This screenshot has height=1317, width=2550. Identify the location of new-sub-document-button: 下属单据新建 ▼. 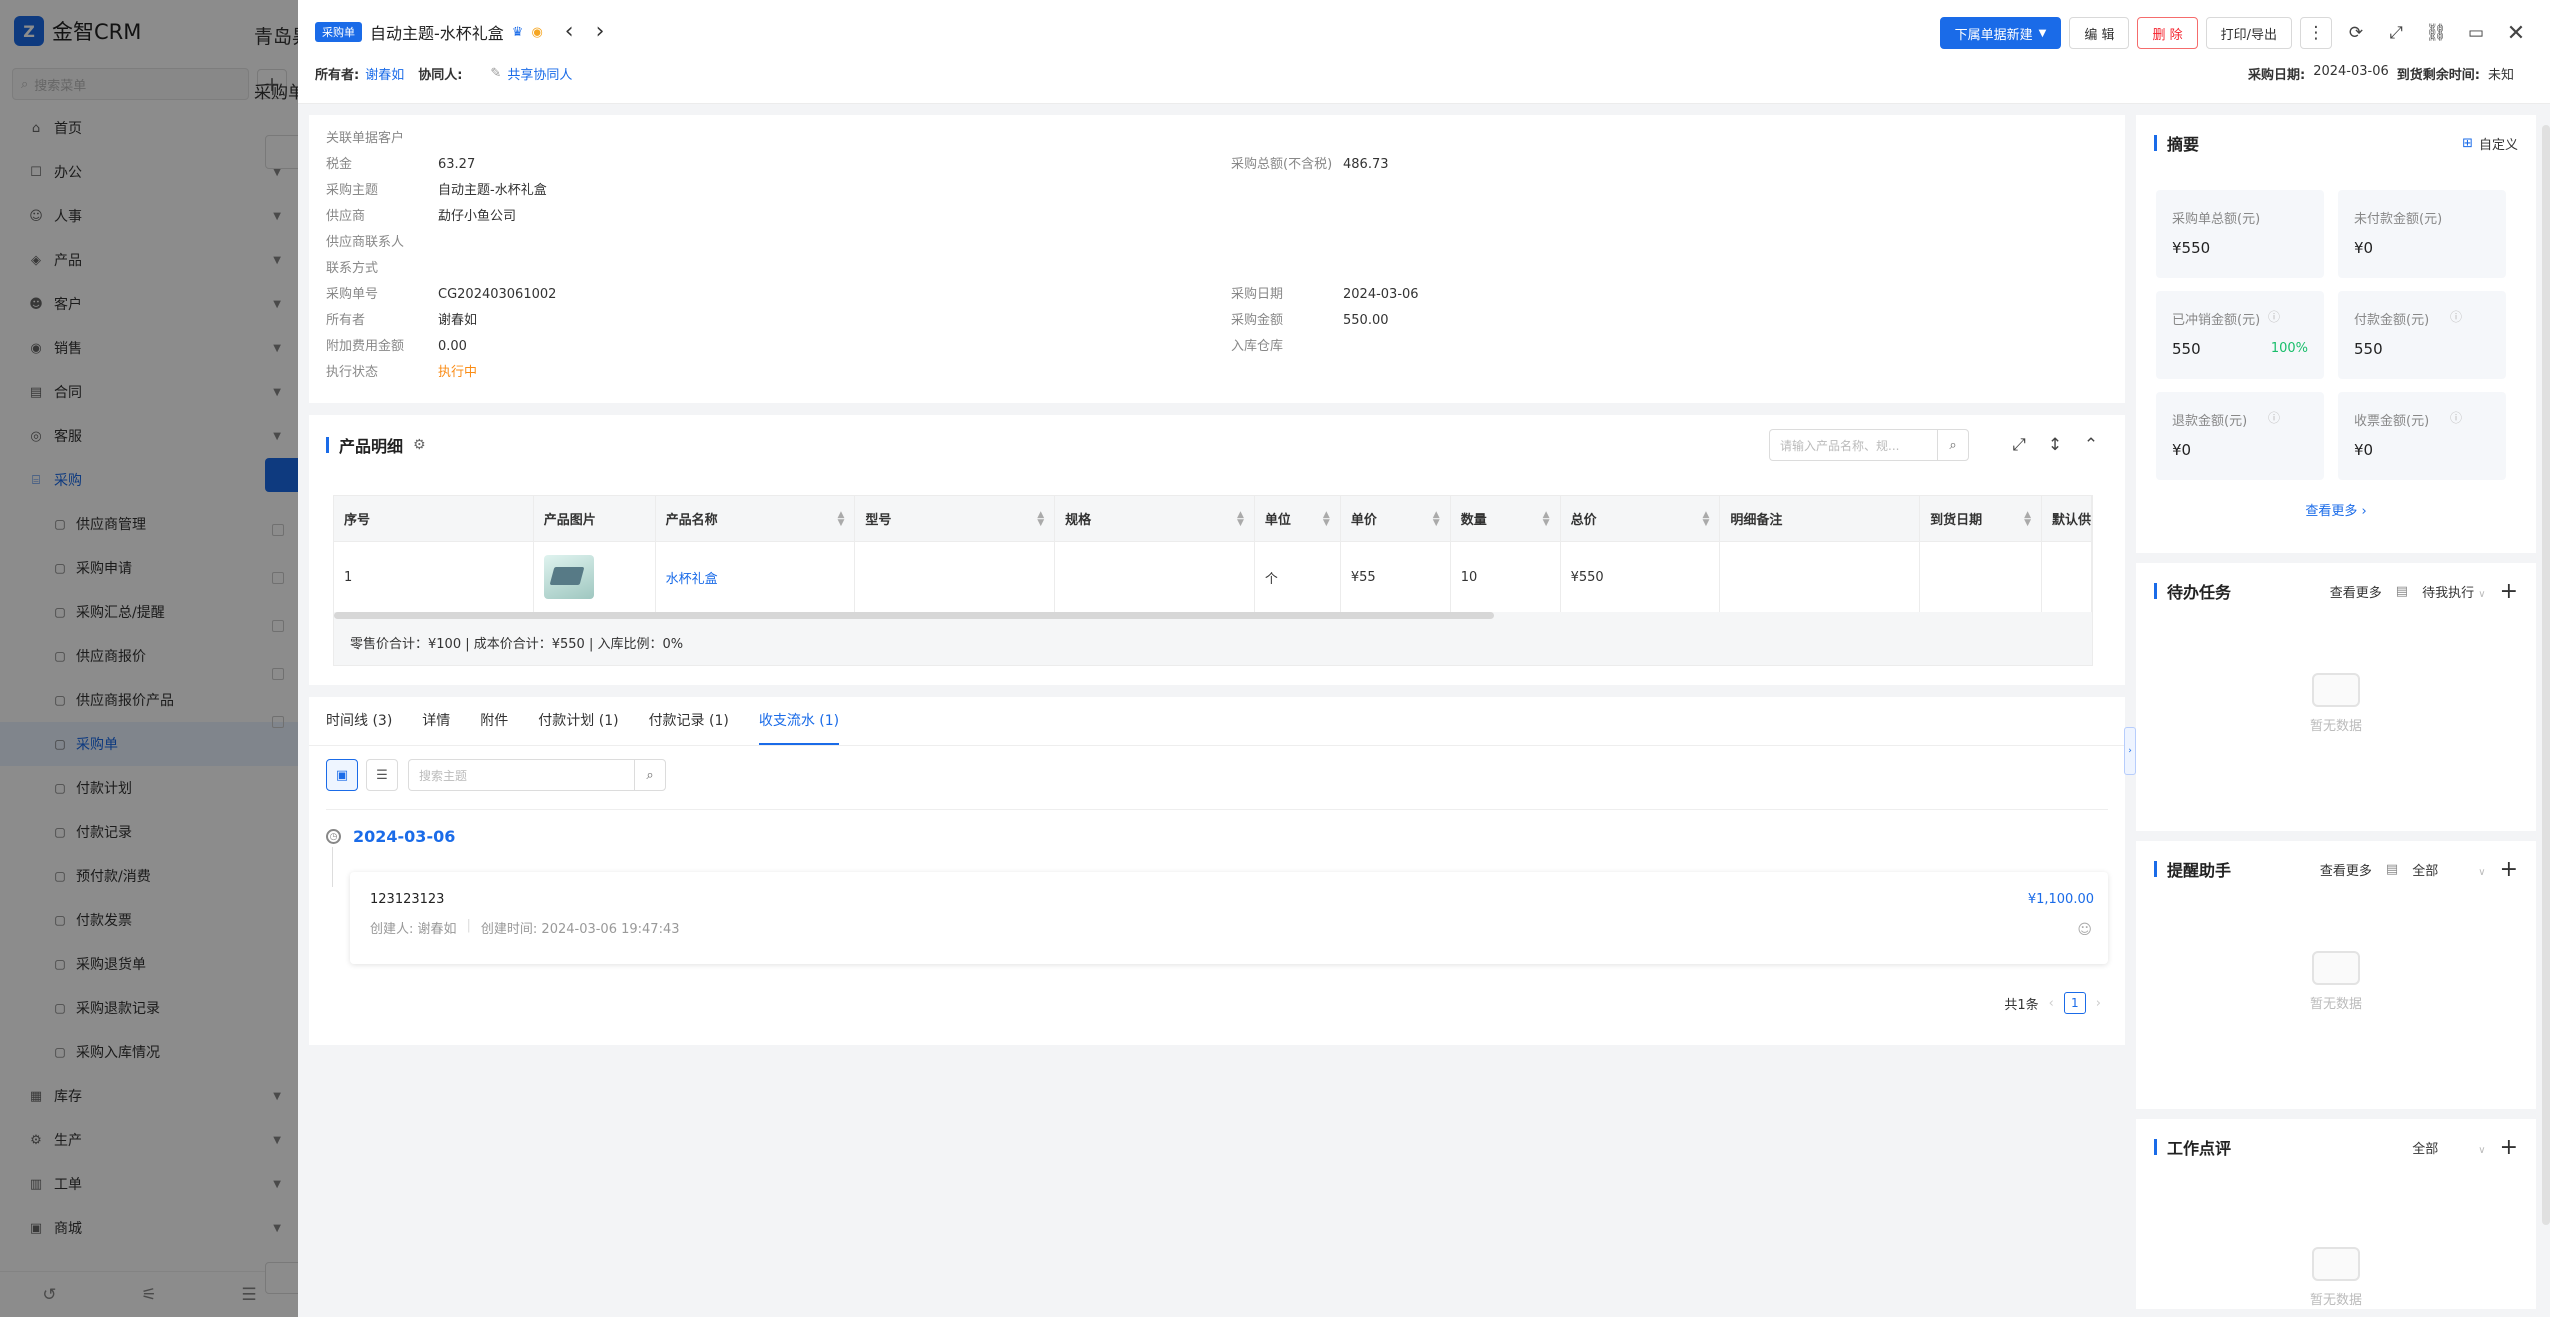
(2000, 33).